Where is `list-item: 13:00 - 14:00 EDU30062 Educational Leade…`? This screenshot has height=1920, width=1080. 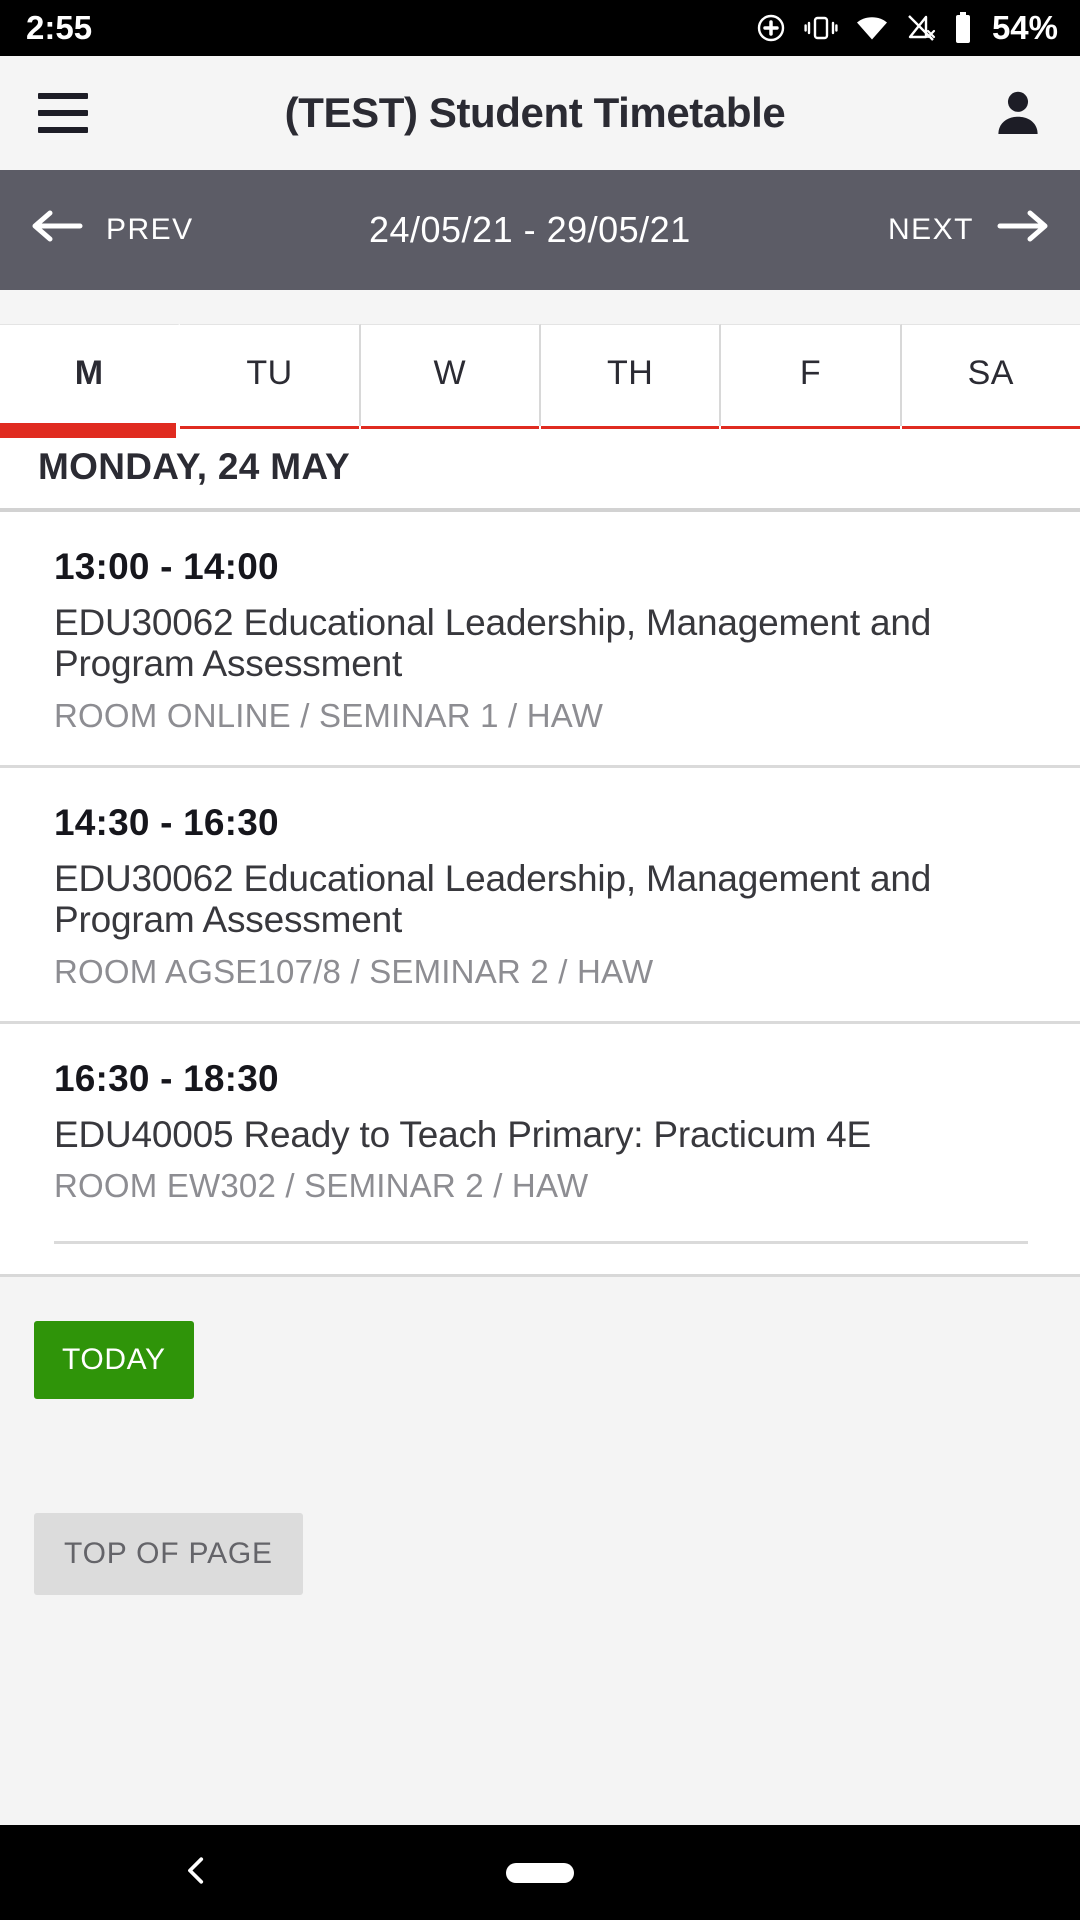 list-item: 13:00 - 14:00 EDU30062 Educational Leade… is located at coordinates (540, 640).